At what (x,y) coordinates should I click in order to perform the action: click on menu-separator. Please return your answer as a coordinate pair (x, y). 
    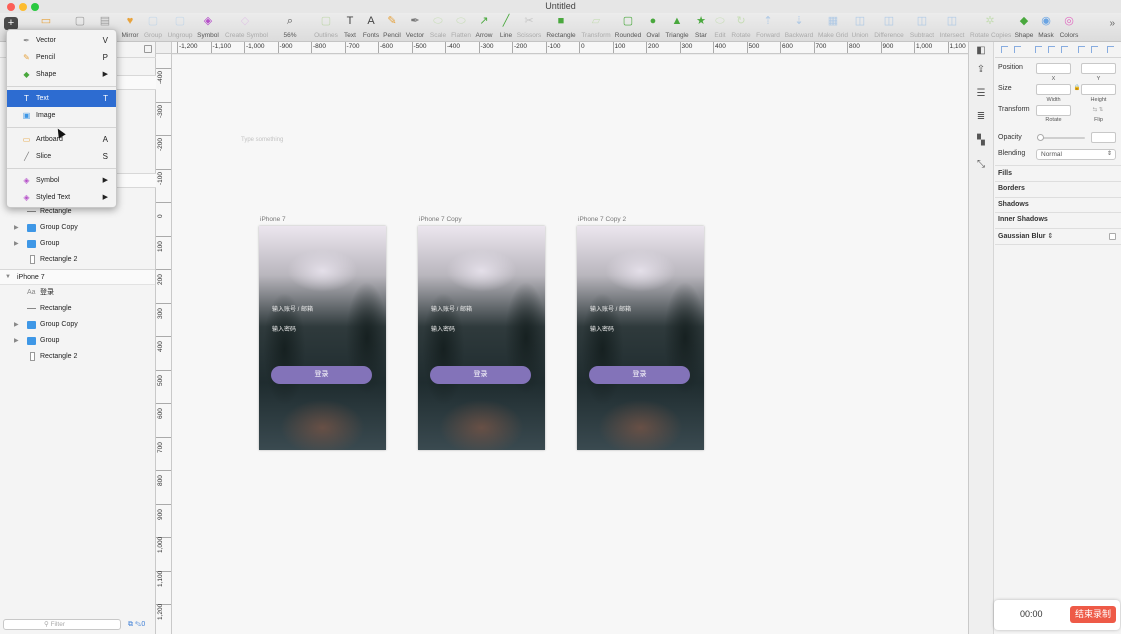
    Looking at the image, I should click on (61, 86).